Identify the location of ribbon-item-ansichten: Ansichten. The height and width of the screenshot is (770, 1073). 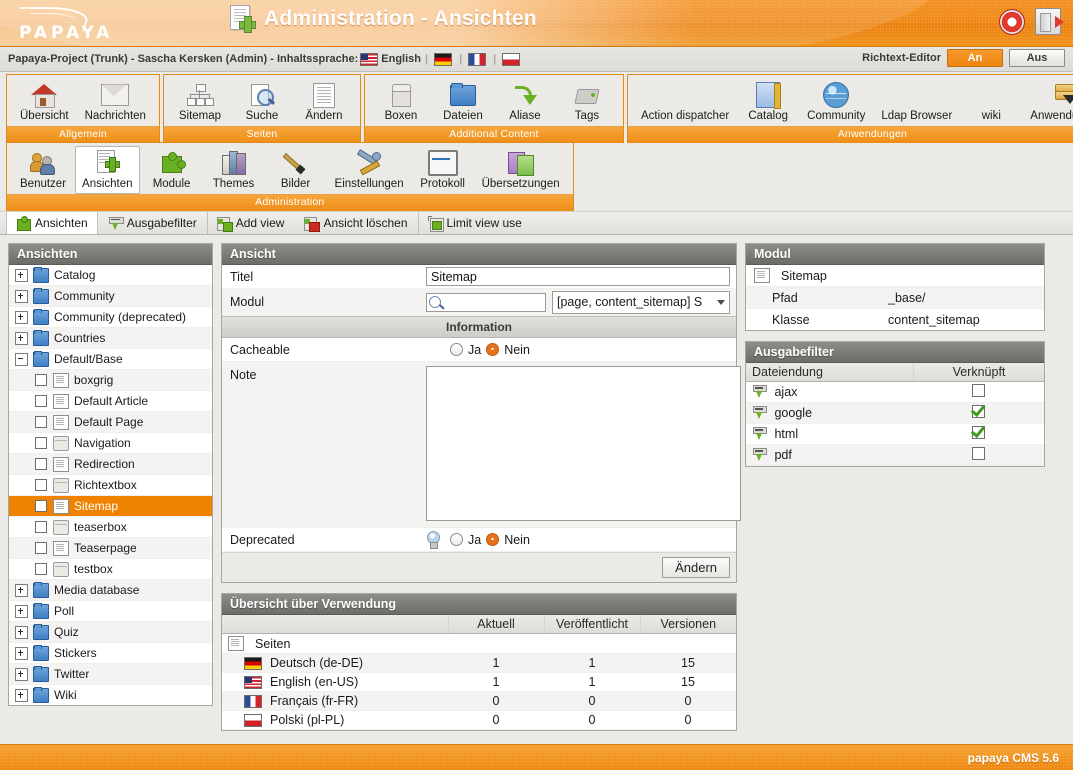
(107, 170).